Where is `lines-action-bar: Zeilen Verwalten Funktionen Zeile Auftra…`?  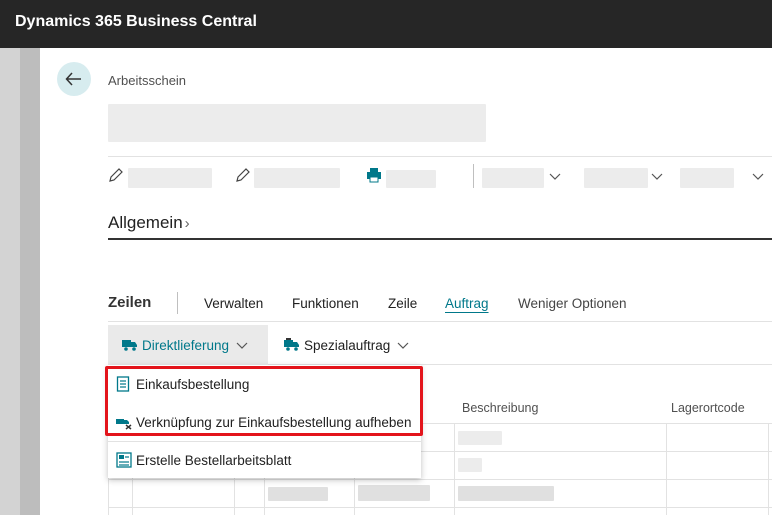
lines-action-bar: Zeilen Verwalten Funktionen Zeile Auftra… is located at coordinates (440, 307).